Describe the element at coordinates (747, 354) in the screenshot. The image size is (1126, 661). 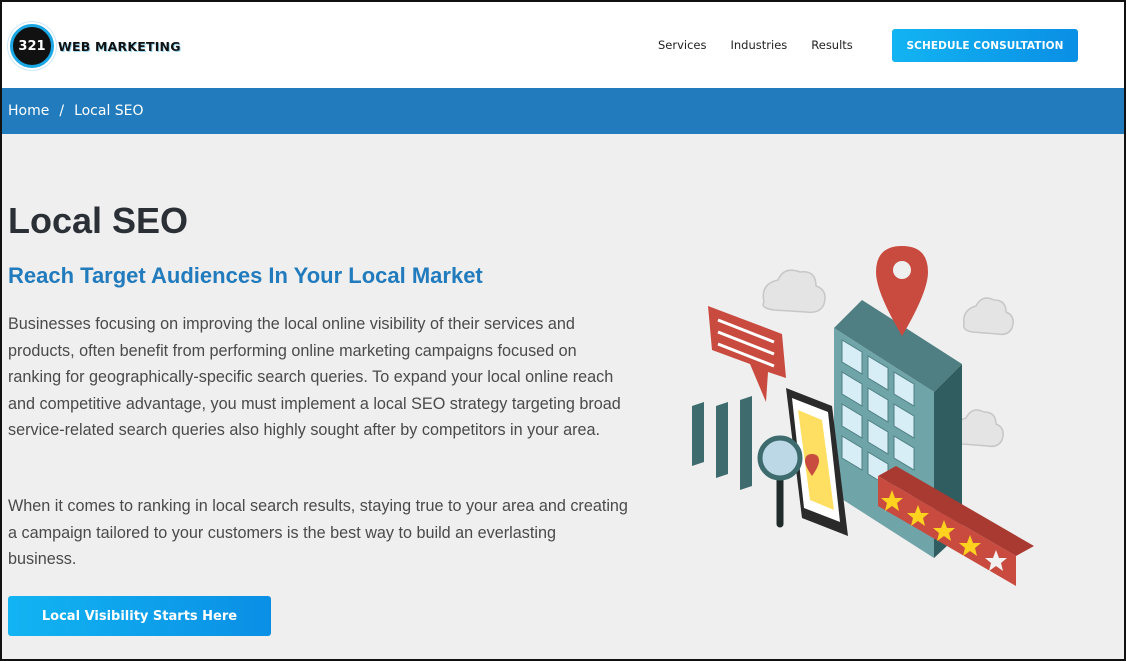
I see `chat-bubble-icon` at that location.